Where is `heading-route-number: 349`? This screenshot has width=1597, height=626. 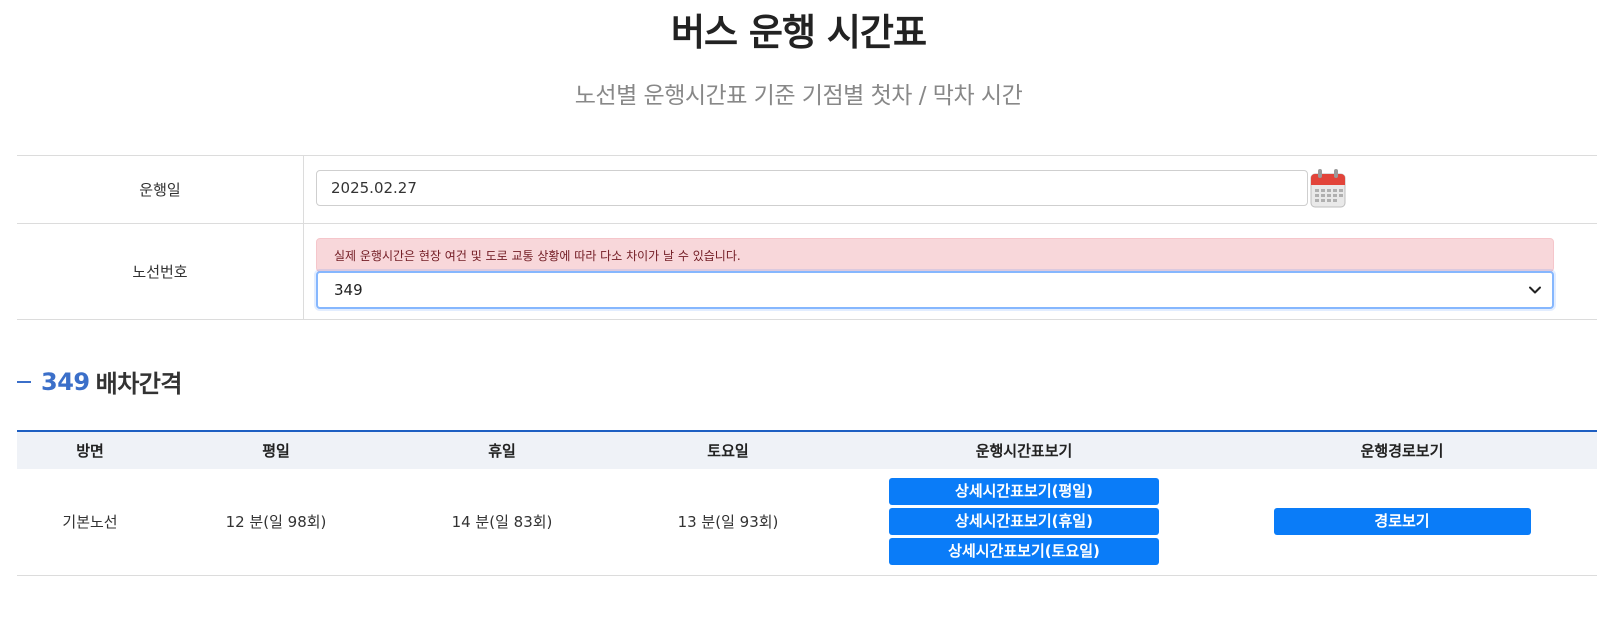
heading-route-number: 349 is located at coordinates (65, 381).